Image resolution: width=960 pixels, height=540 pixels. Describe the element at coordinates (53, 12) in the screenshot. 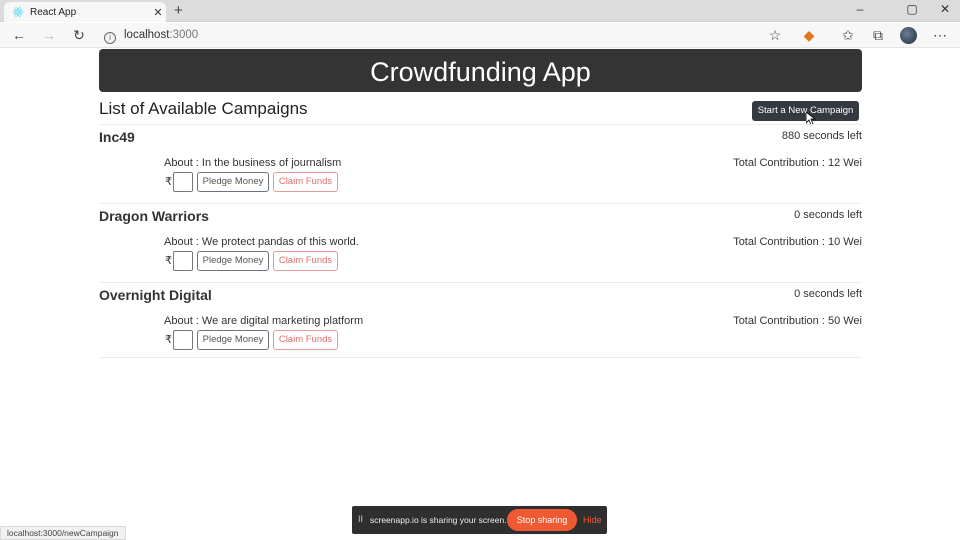

I see `tab-title: React App` at that location.